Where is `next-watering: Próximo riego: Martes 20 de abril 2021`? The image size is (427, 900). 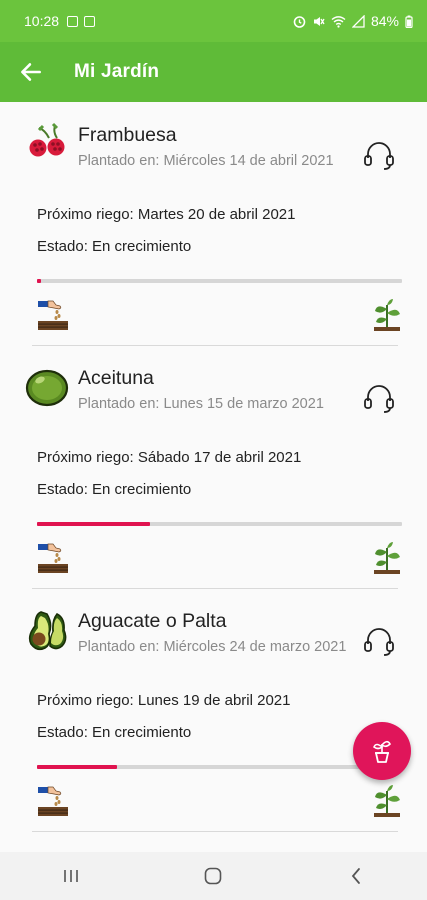
next-watering: Próximo riego: Martes 20 de abril 2021 is located at coordinates (166, 214).